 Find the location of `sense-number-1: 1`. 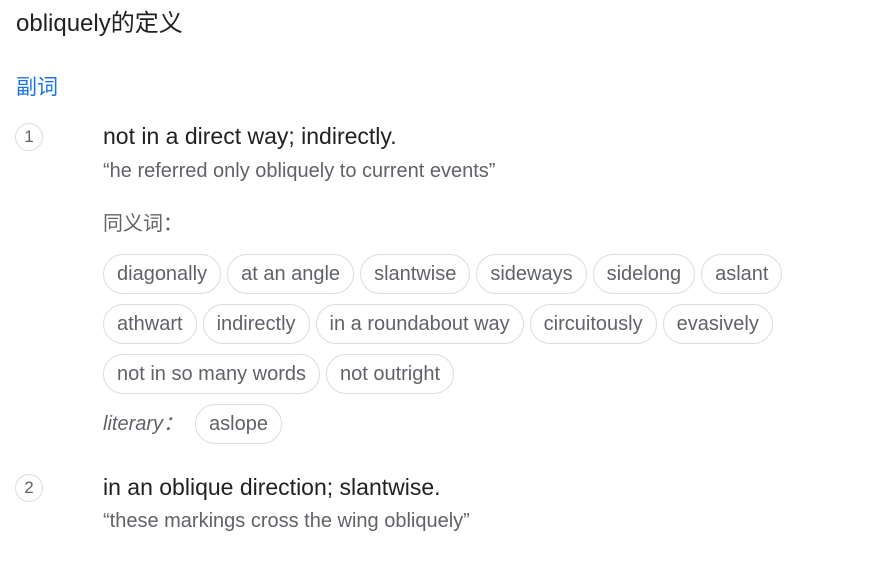

sense-number-1: 1 is located at coordinates (29, 137).